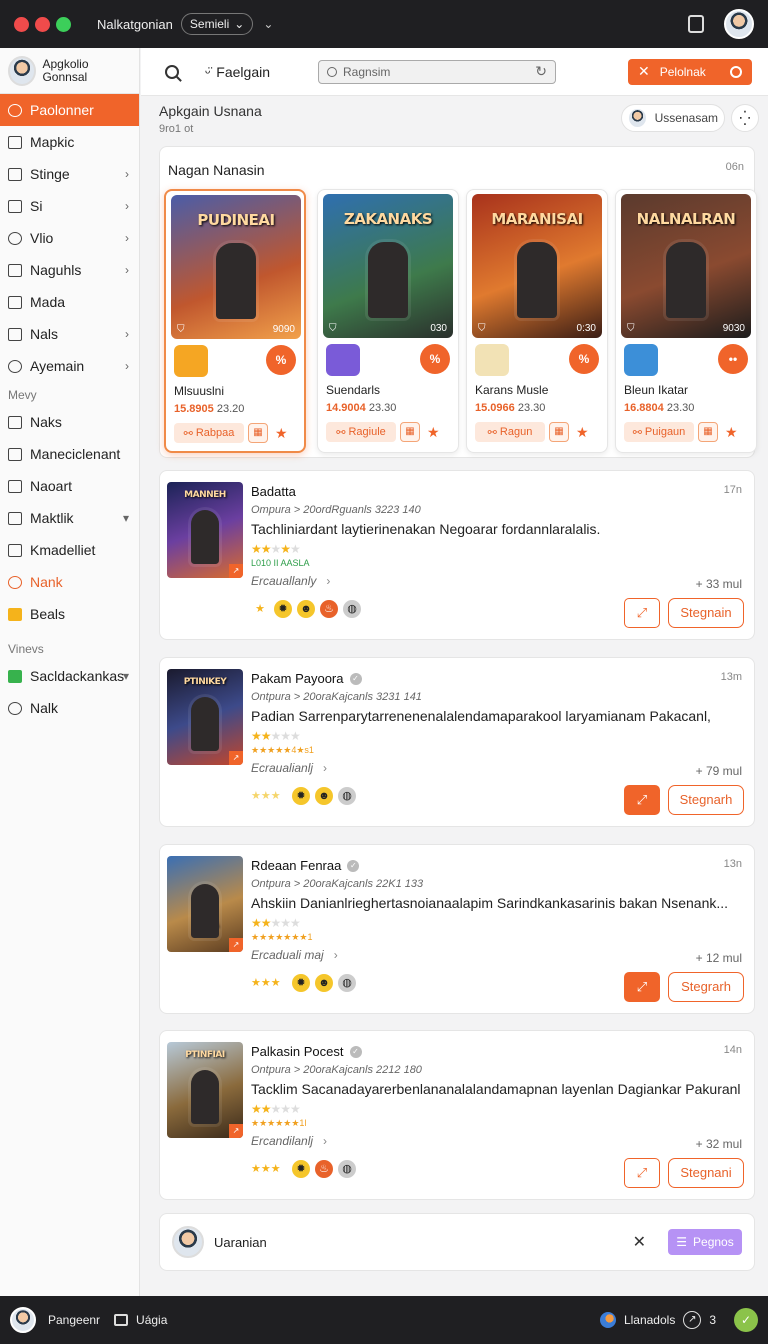 The image size is (768, 1344). I want to click on sidebar-item-maneciclenant: Maneciclenant, so click(69, 454).